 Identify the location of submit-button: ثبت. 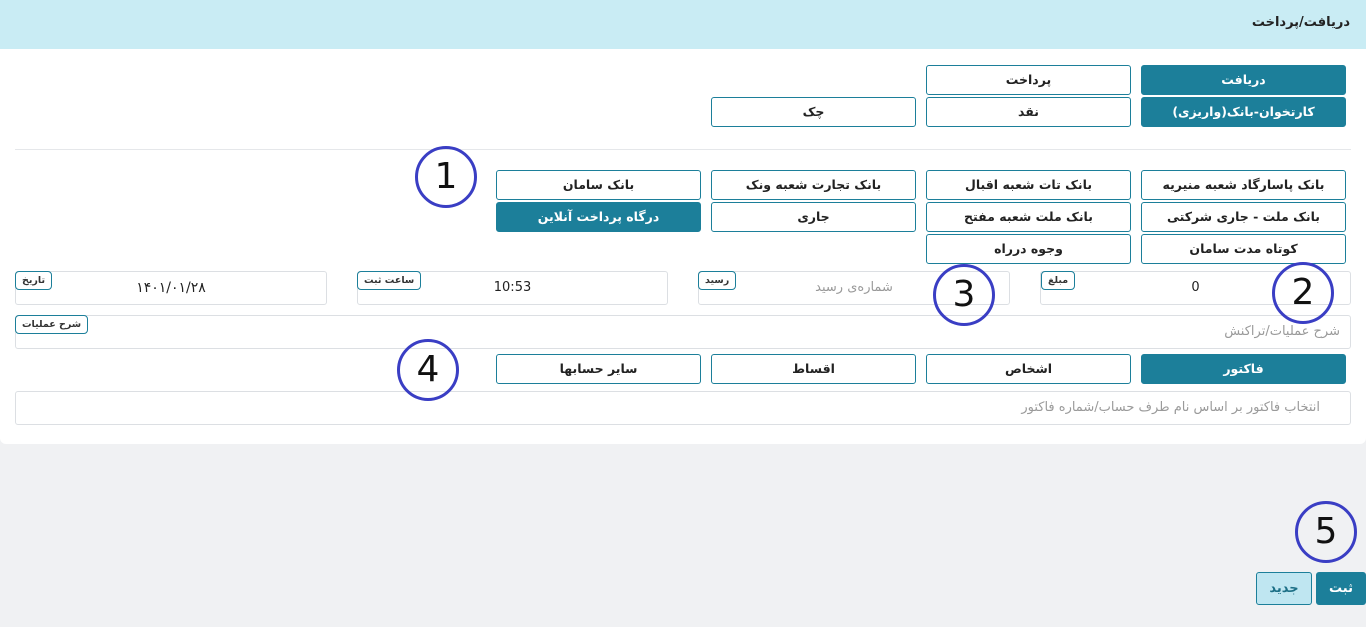
(1341, 588).